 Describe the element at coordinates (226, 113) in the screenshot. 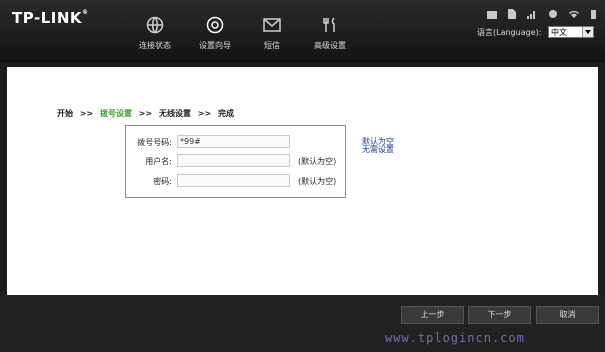

I see `step-finish: 完成` at that location.